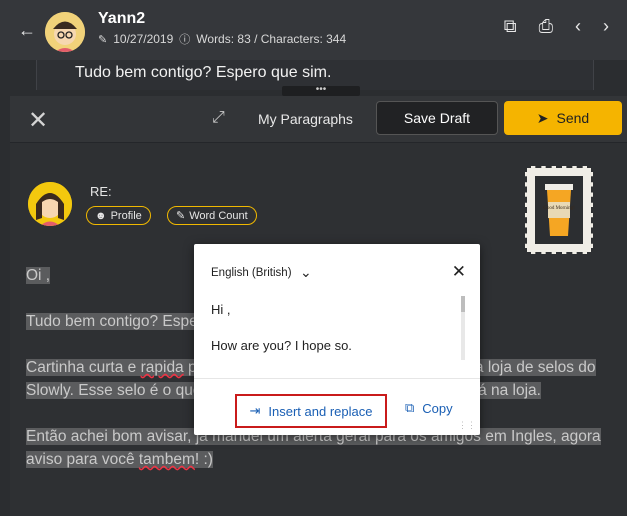 The image size is (627, 516). What do you see at coordinates (101, 215) in the screenshot?
I see `person-icon: ☻` at bounding box center [101, 215].